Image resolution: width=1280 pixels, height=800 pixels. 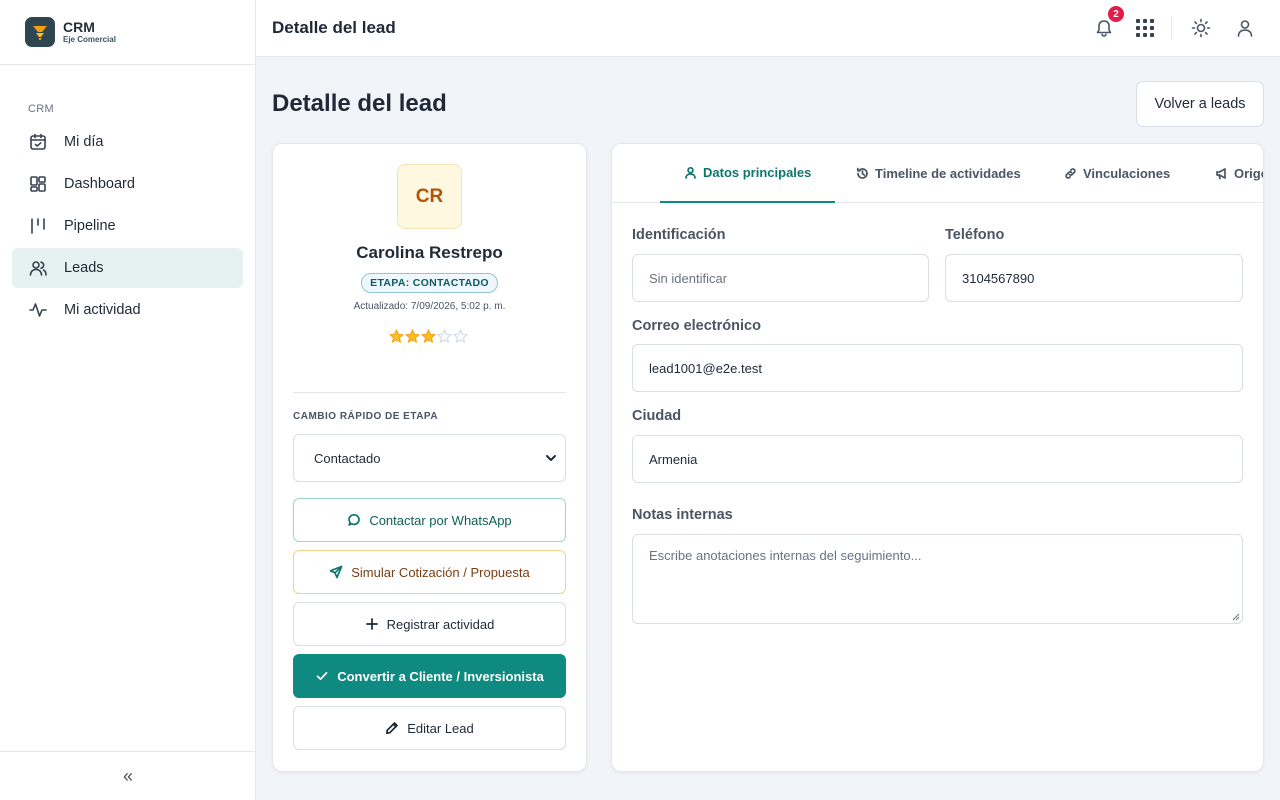 I want to click on whatsapp-contact-button: Contactar por WhatsApp, so click(x=429, y=520).